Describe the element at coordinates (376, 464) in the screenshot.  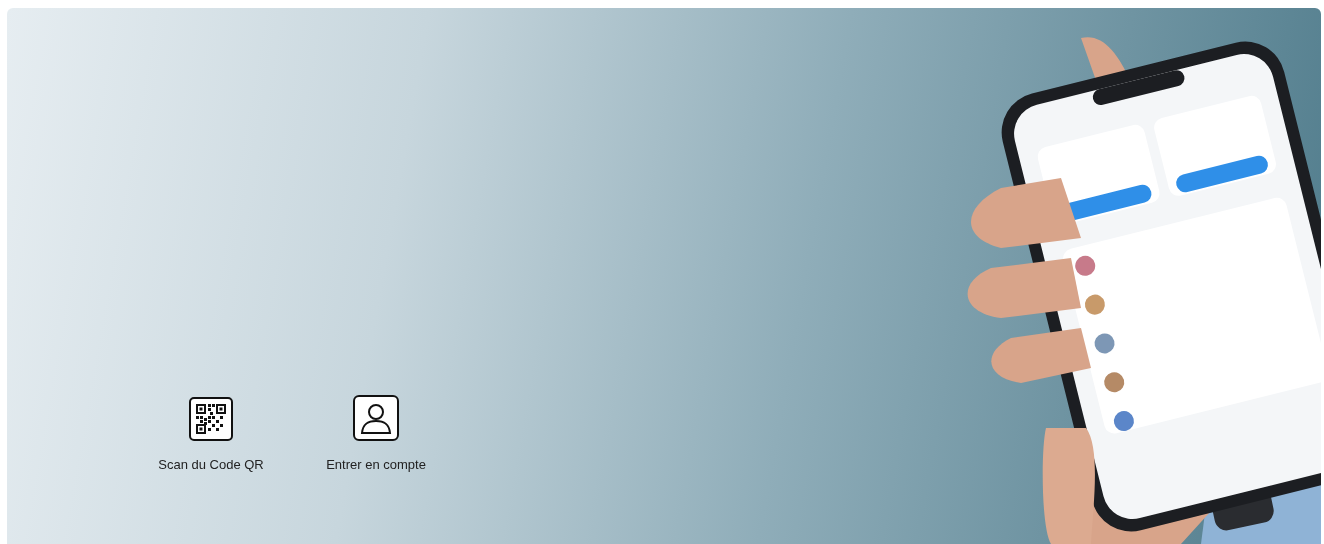
I see `feature-label: Entrer en compte` at that location.